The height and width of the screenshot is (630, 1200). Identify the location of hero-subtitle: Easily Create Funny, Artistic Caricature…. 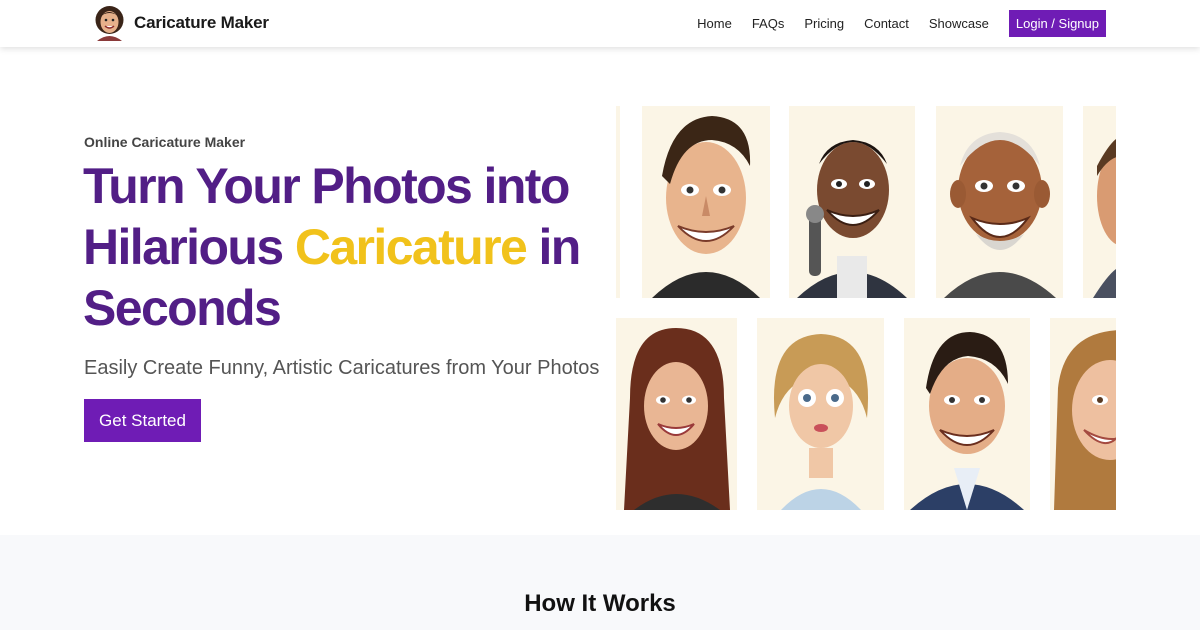
(342, 368).